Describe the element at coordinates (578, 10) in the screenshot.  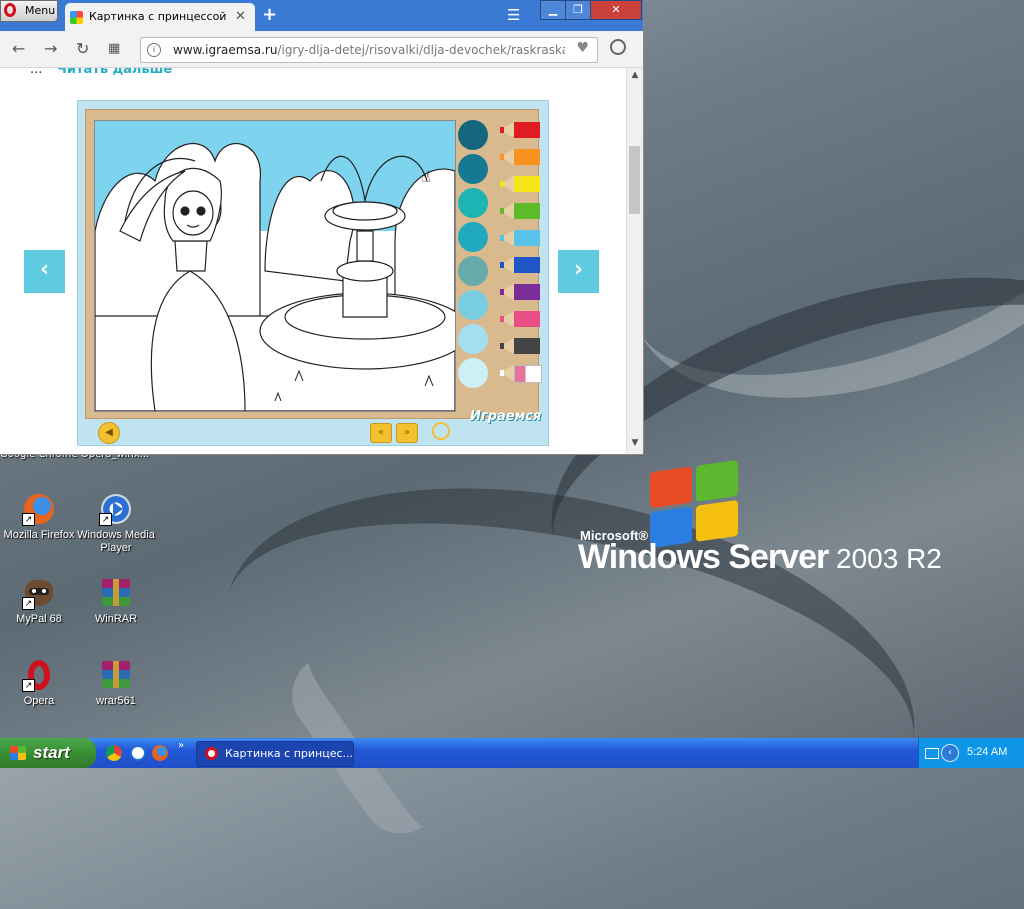
I see `maximize-button: ❐` at that location.